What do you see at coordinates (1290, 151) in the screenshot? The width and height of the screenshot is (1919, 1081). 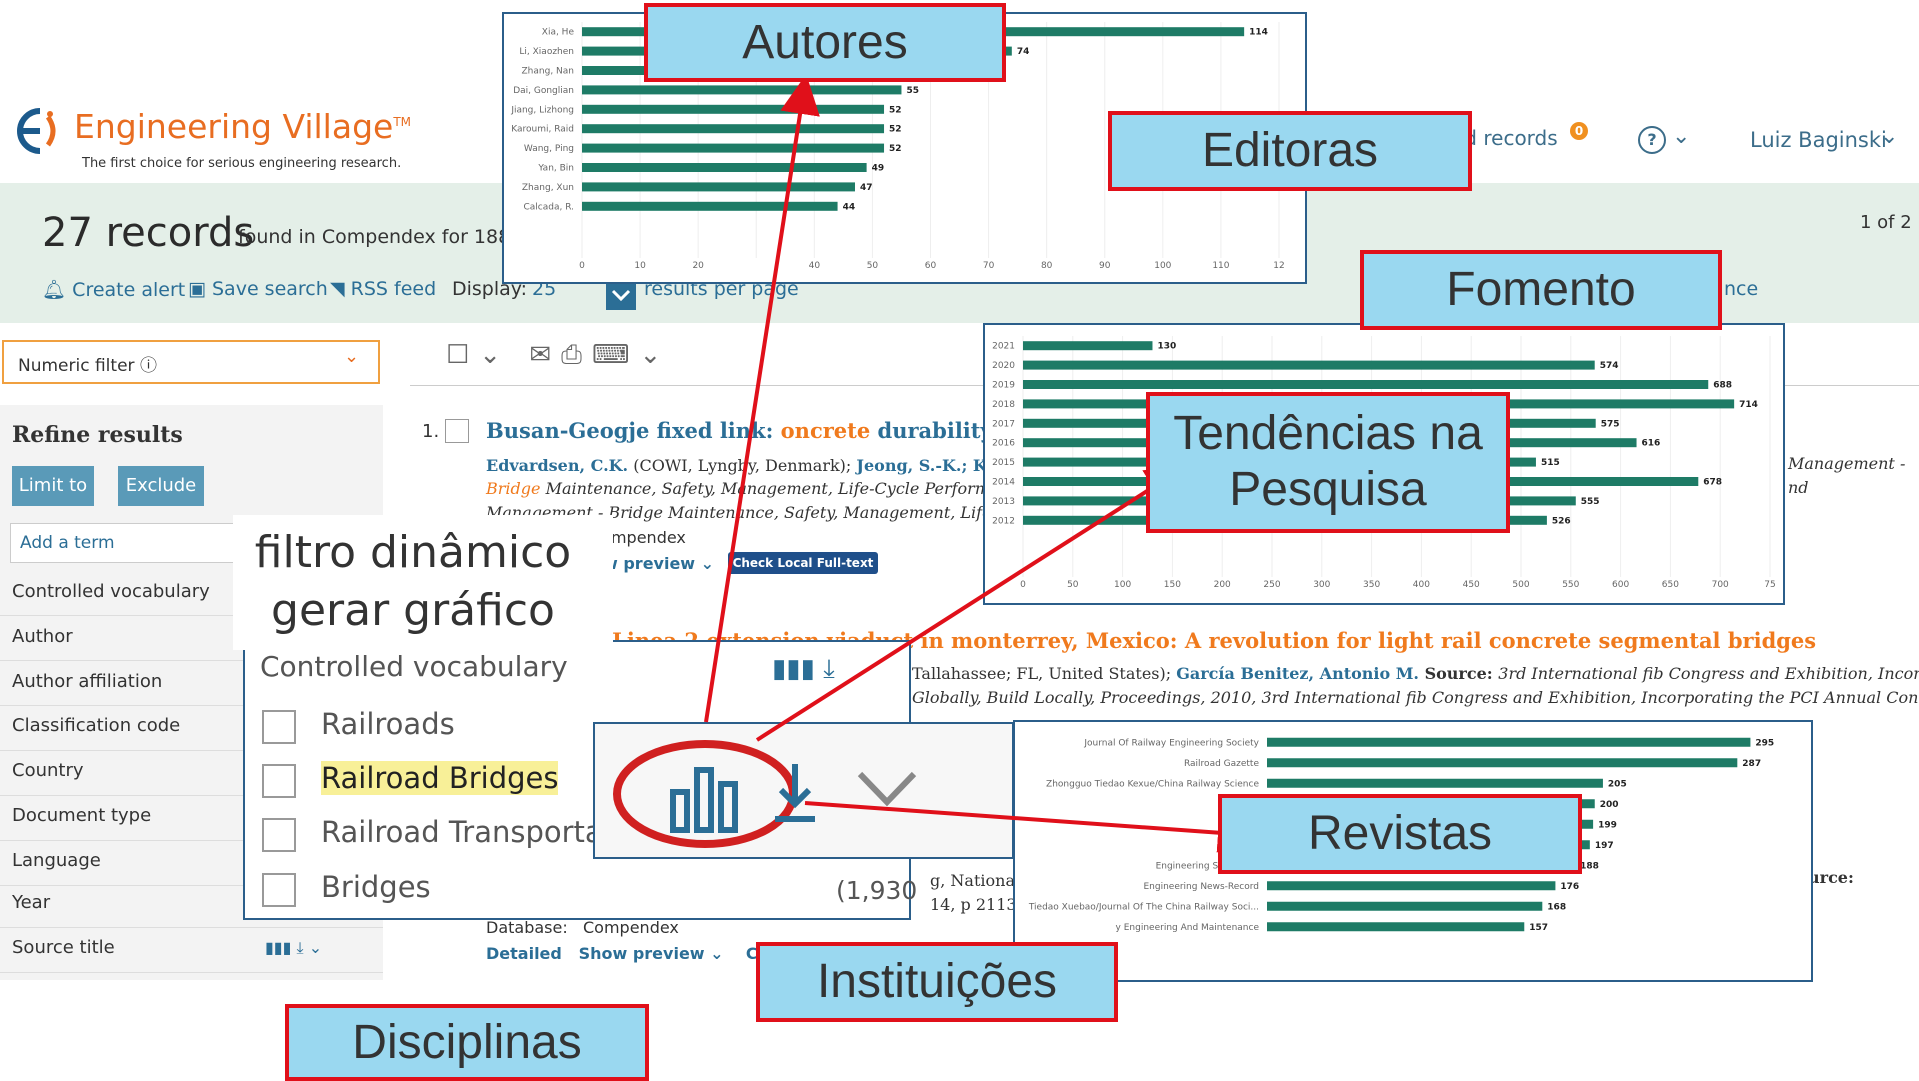 I see `callout-editoras: Editoras` at bounding box center [1290, 151].